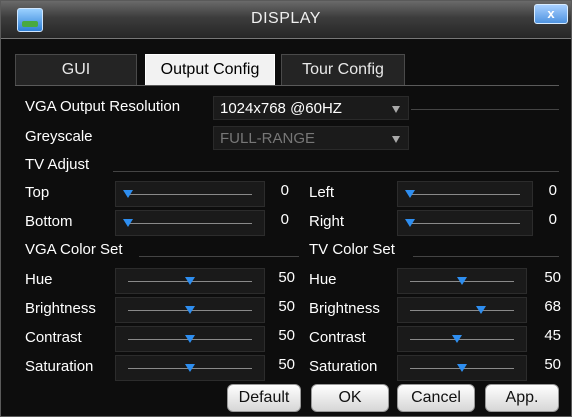 This screenshot has height=417, width=572. I want to click on vga-output-label: VGA Output Resolution, so click(103, 106).